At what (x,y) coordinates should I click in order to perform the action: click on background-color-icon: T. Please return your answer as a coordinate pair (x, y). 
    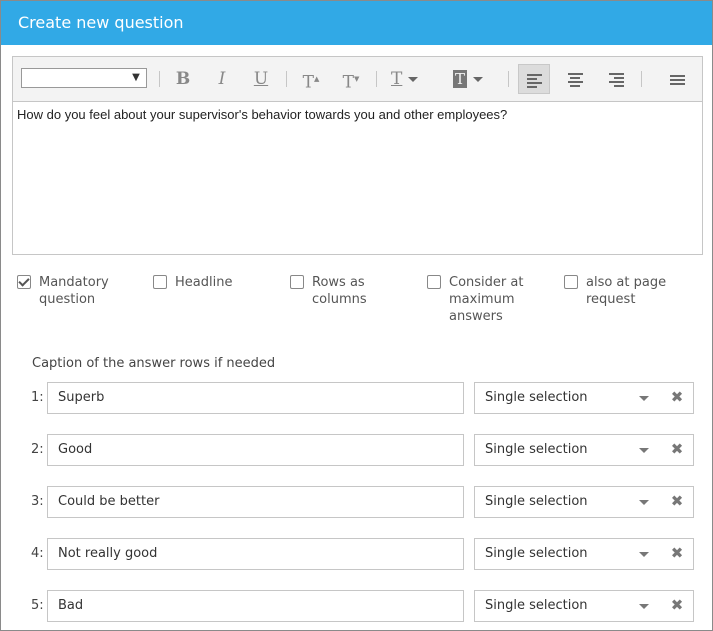
    Looking at the image, I should click on (460, 79).